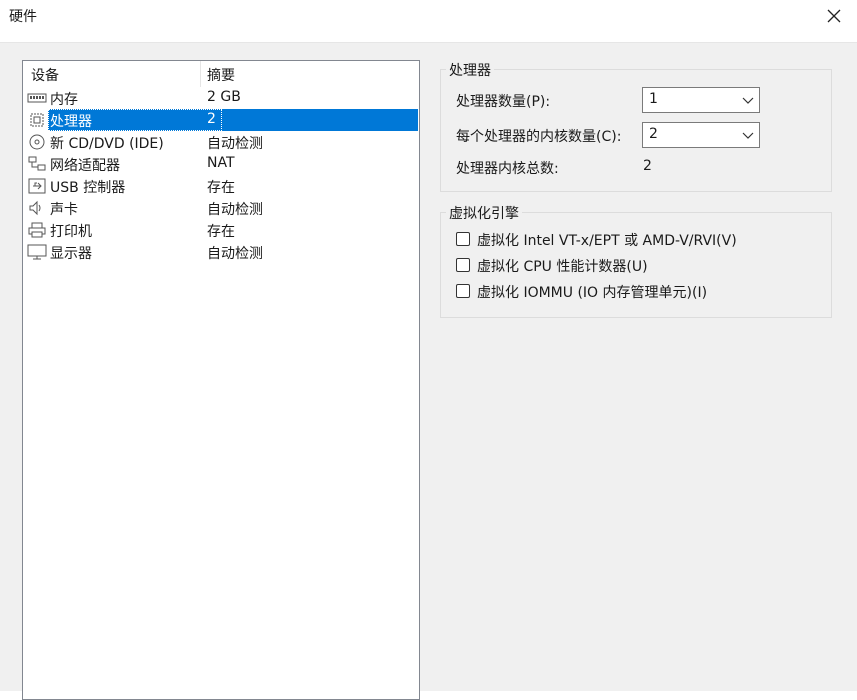 The height and width of the screenshot is (700, 857). What do you see at coordinates (607, 241) in the screenshot?
I see `virtualize-vtx-label: 虚拟化 Intel VT-x/EPT 或 AMD-V/RVI(V)` at bounding box center [607, 241].